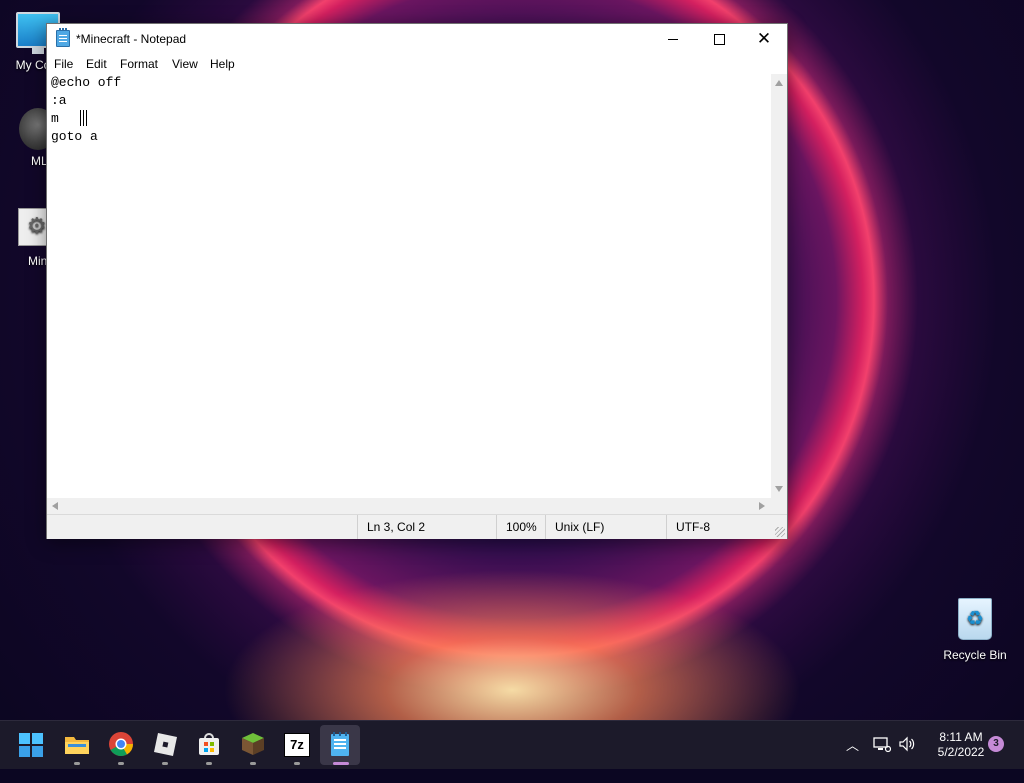  What do you see at coordinates (779, 83) in the screenshot?
I see `scroll-up-arrow-icon` at bounding box center [779, 83].